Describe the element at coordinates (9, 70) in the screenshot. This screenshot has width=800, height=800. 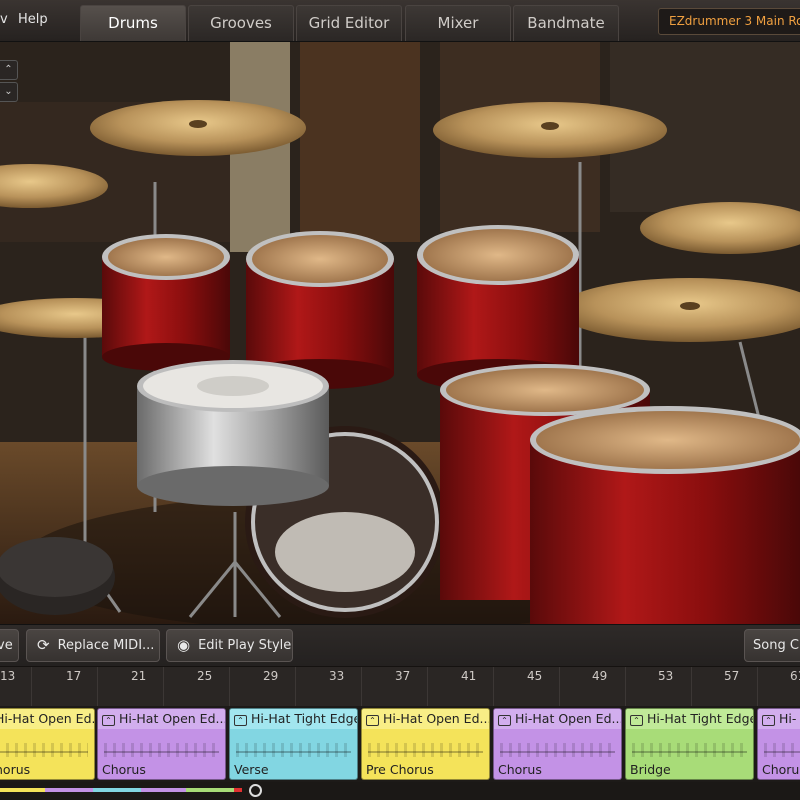
I see `chevron-up-icon: ⌃` at that location.